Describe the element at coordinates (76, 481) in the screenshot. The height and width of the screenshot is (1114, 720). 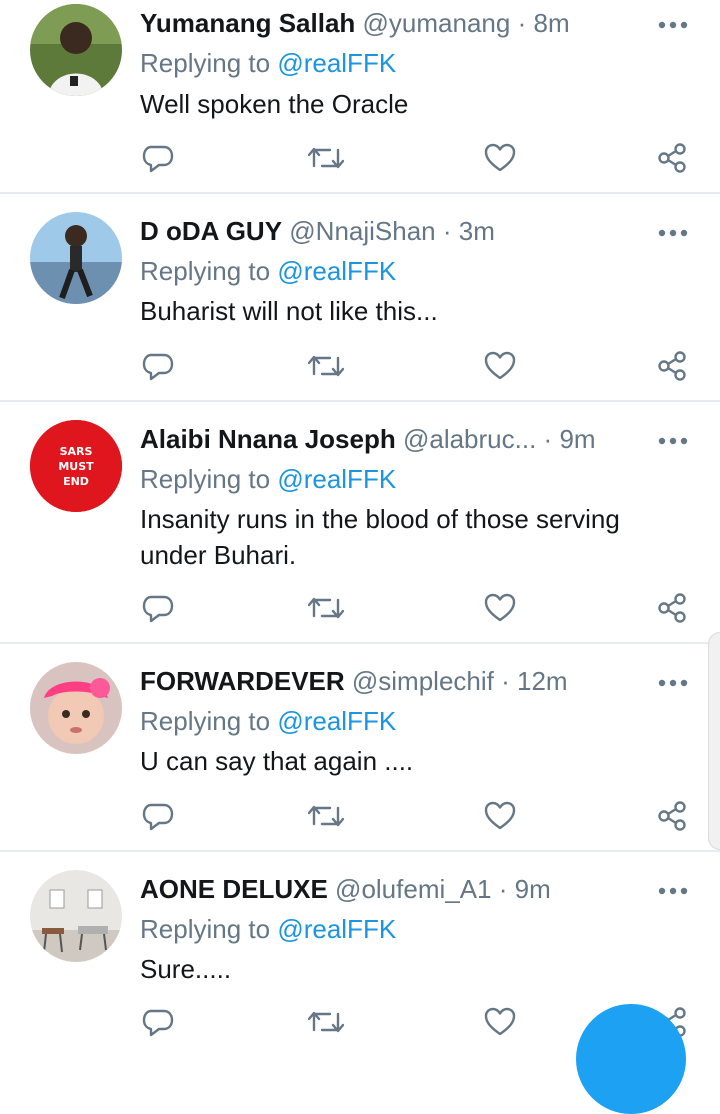
I see `avatar-text-line: END` at that location.